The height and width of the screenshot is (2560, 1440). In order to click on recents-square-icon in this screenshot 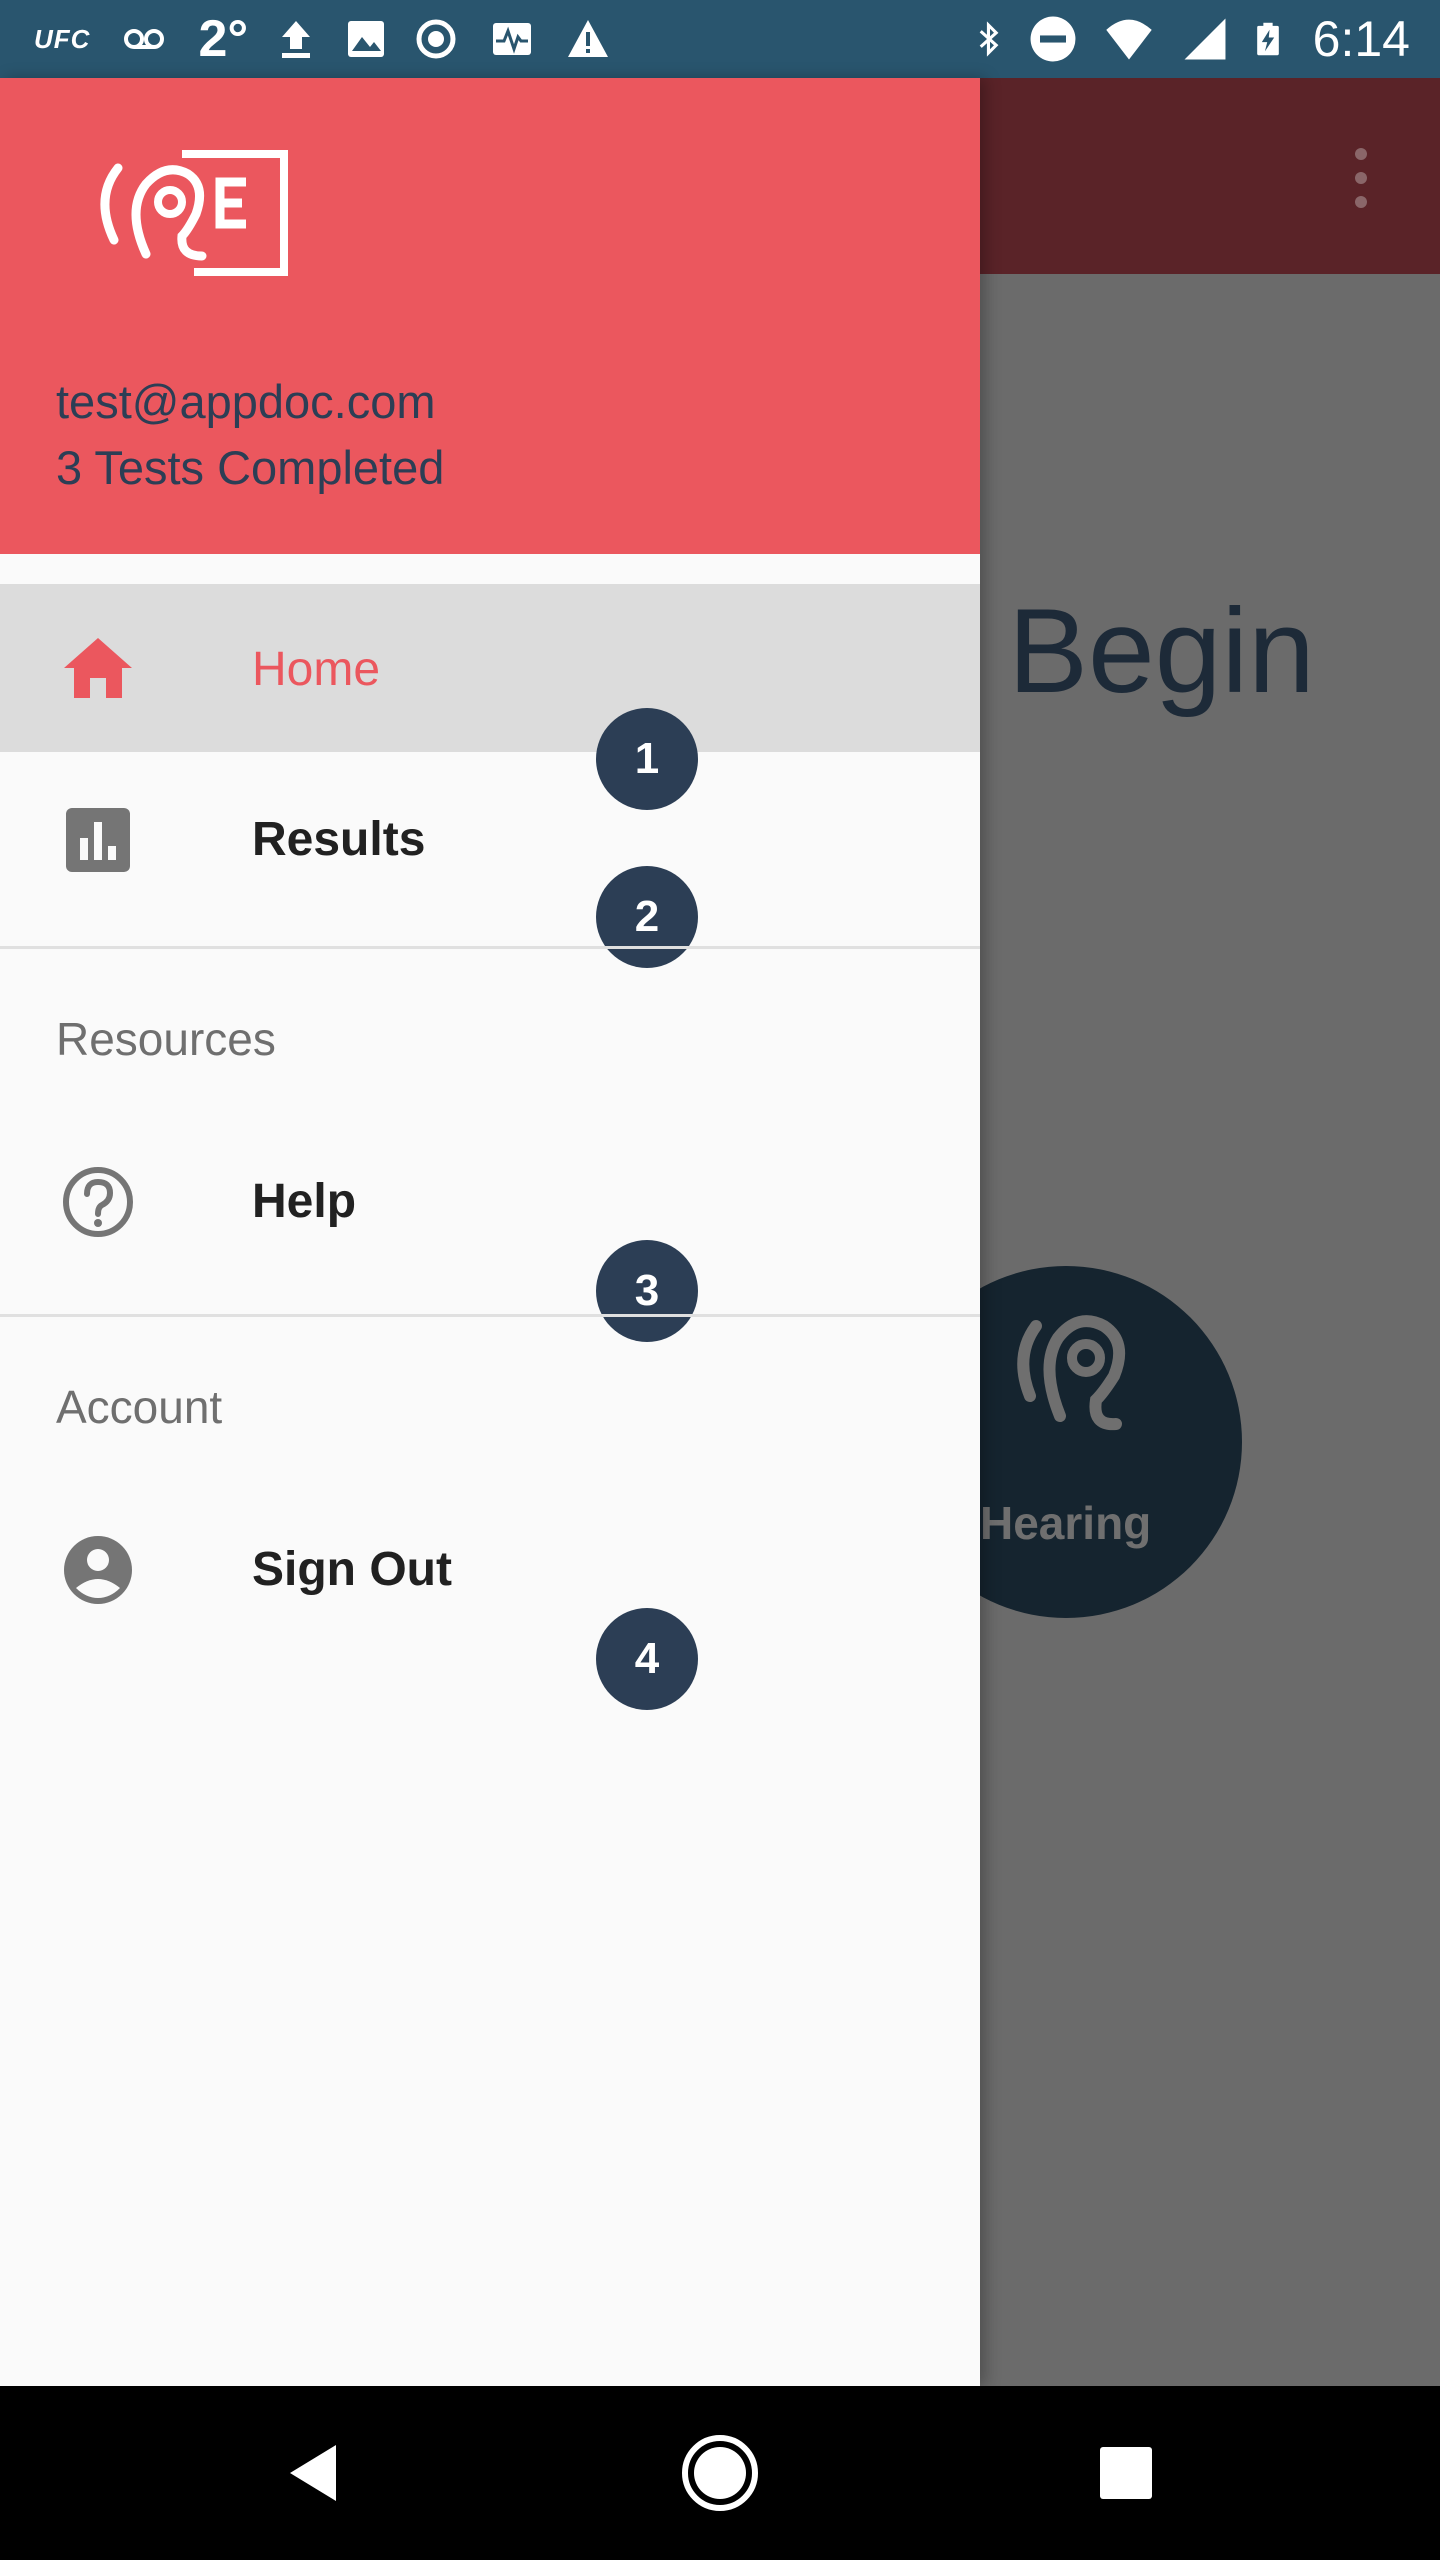, I will do `click(1126, 2473)`.